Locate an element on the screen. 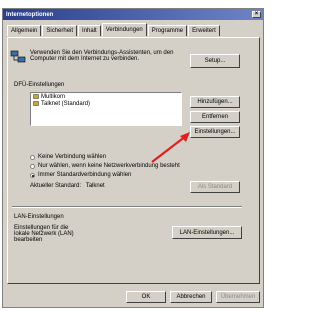  dialup-connections-list: Multikom Talknet (Standard) is located at coordinates (106, 109).